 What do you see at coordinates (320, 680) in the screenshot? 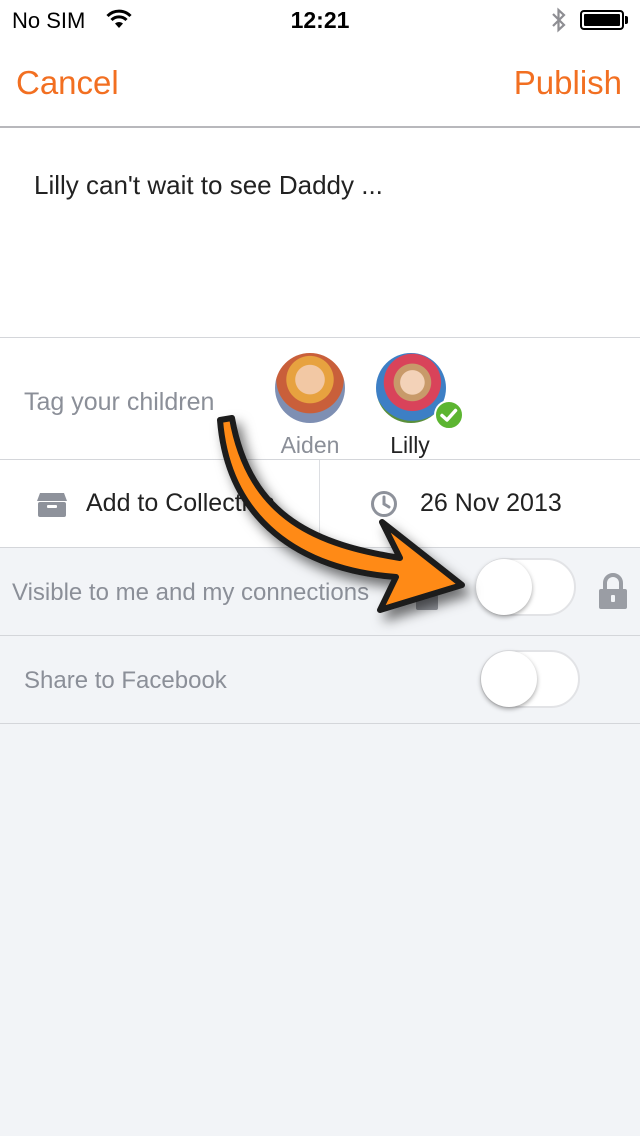
I see `facebook-share-row: Share to Facebook` at bounding box center [320, 680].